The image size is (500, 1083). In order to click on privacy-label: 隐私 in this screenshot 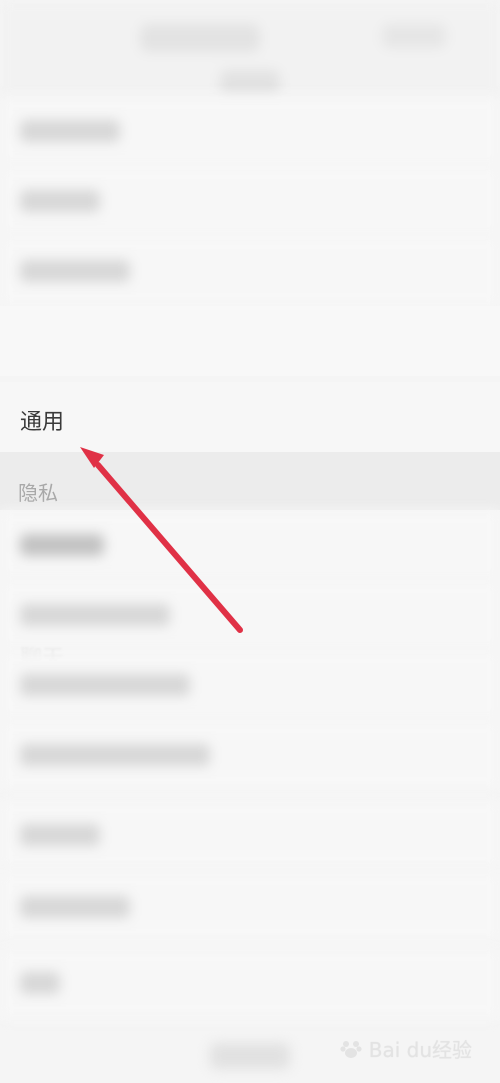, I will do `click(38, 494)`.